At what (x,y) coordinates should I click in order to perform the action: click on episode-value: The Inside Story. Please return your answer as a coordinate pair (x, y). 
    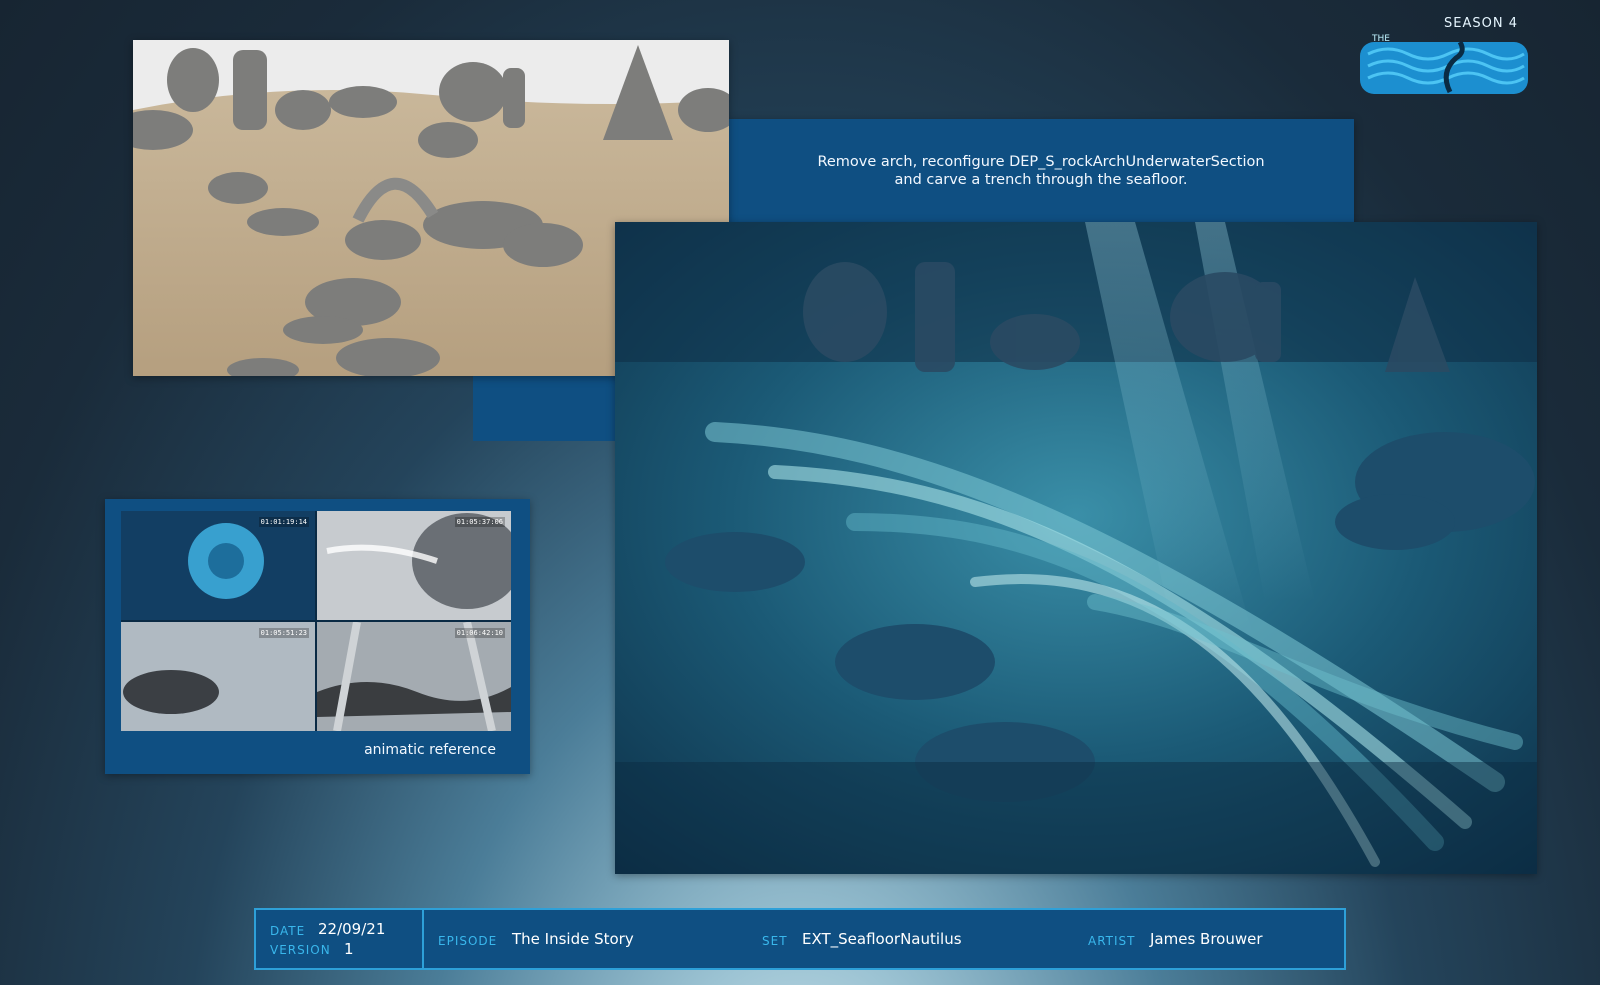
    Looking at the image, I should click on (573, 939).